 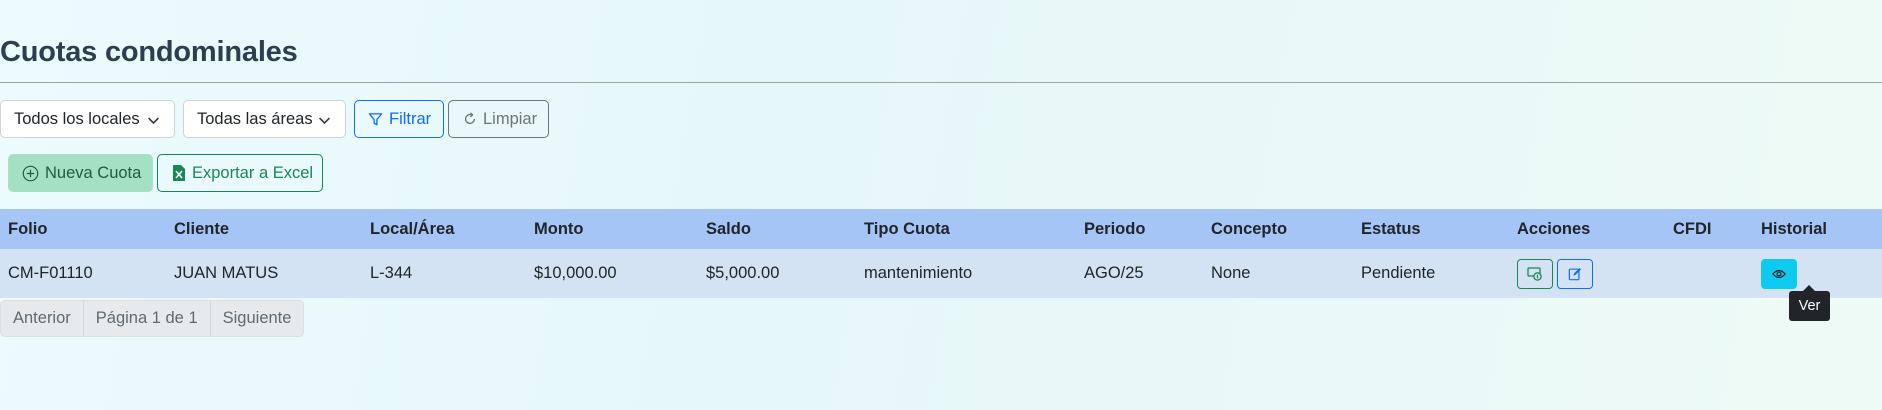 I want to click on header-cfdi: CFDI, so click(x=1692, y=228).